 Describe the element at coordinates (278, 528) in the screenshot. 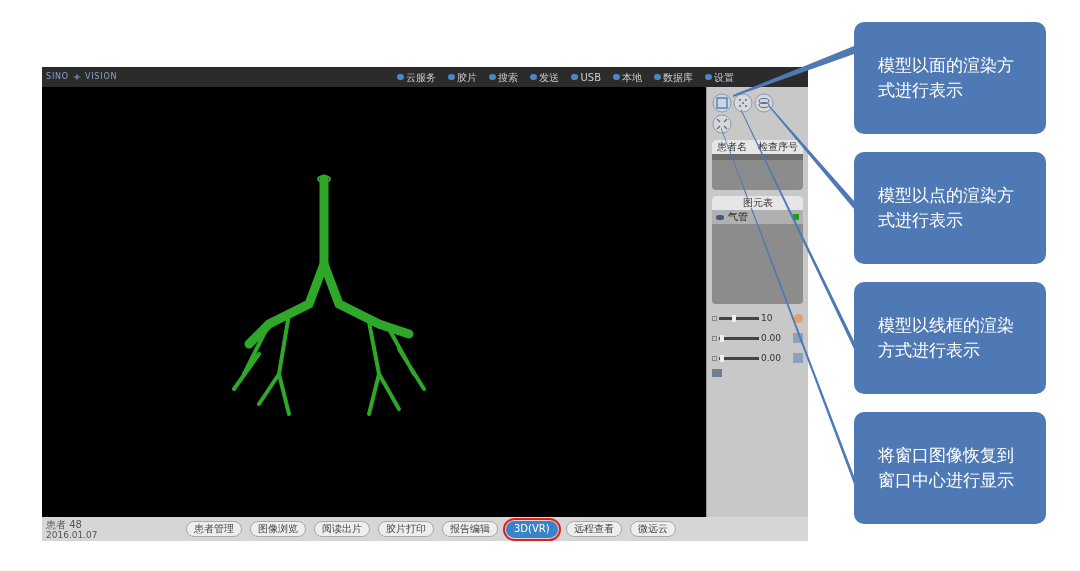

I see `module-tab: 图像浏览` at that location.